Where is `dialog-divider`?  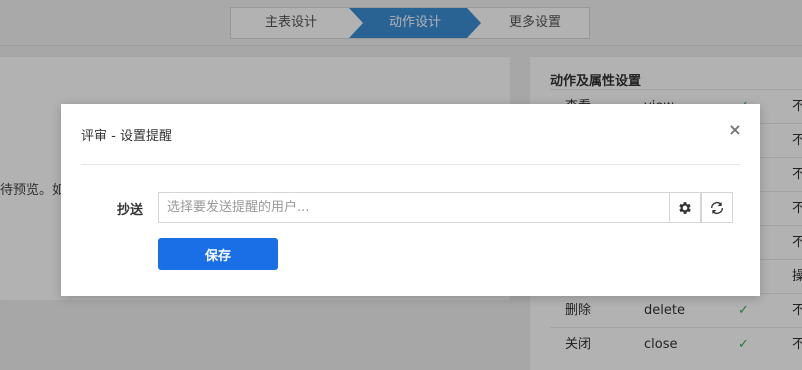 dialog-divider is located at coordinates (410, 164).